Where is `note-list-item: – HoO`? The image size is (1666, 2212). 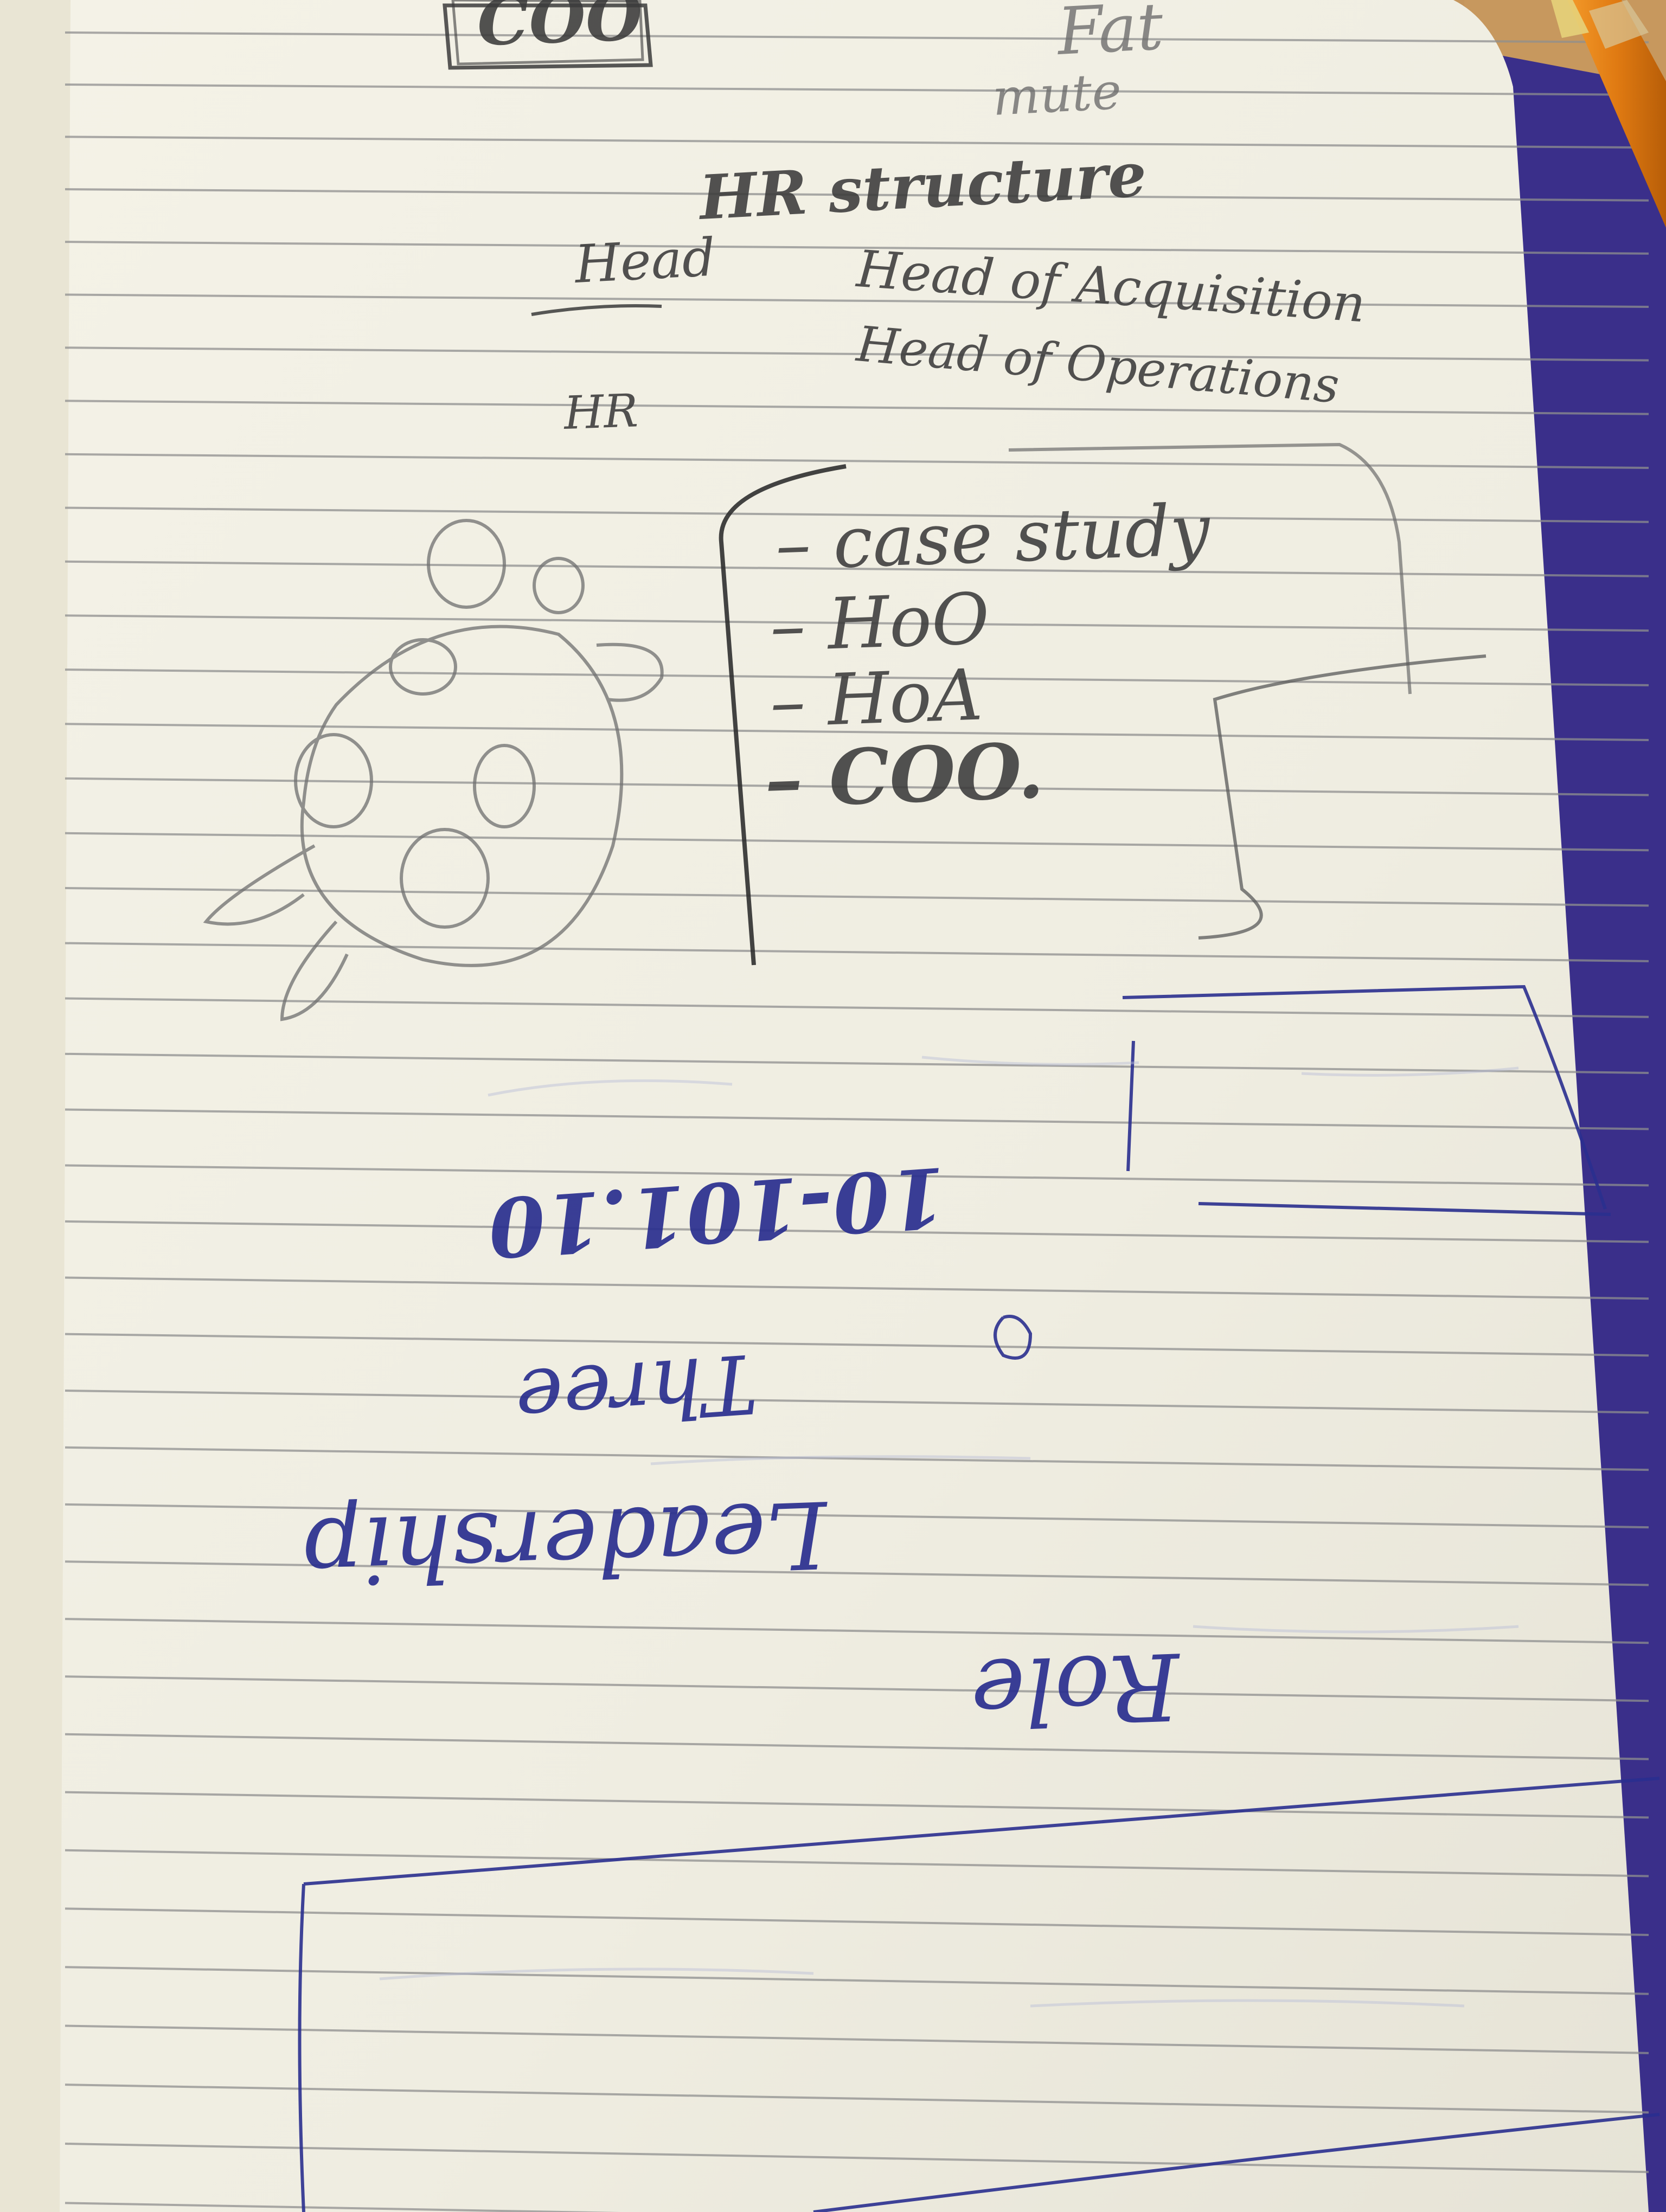
note-list-item: – HoO is located at coordinates (880, 622).